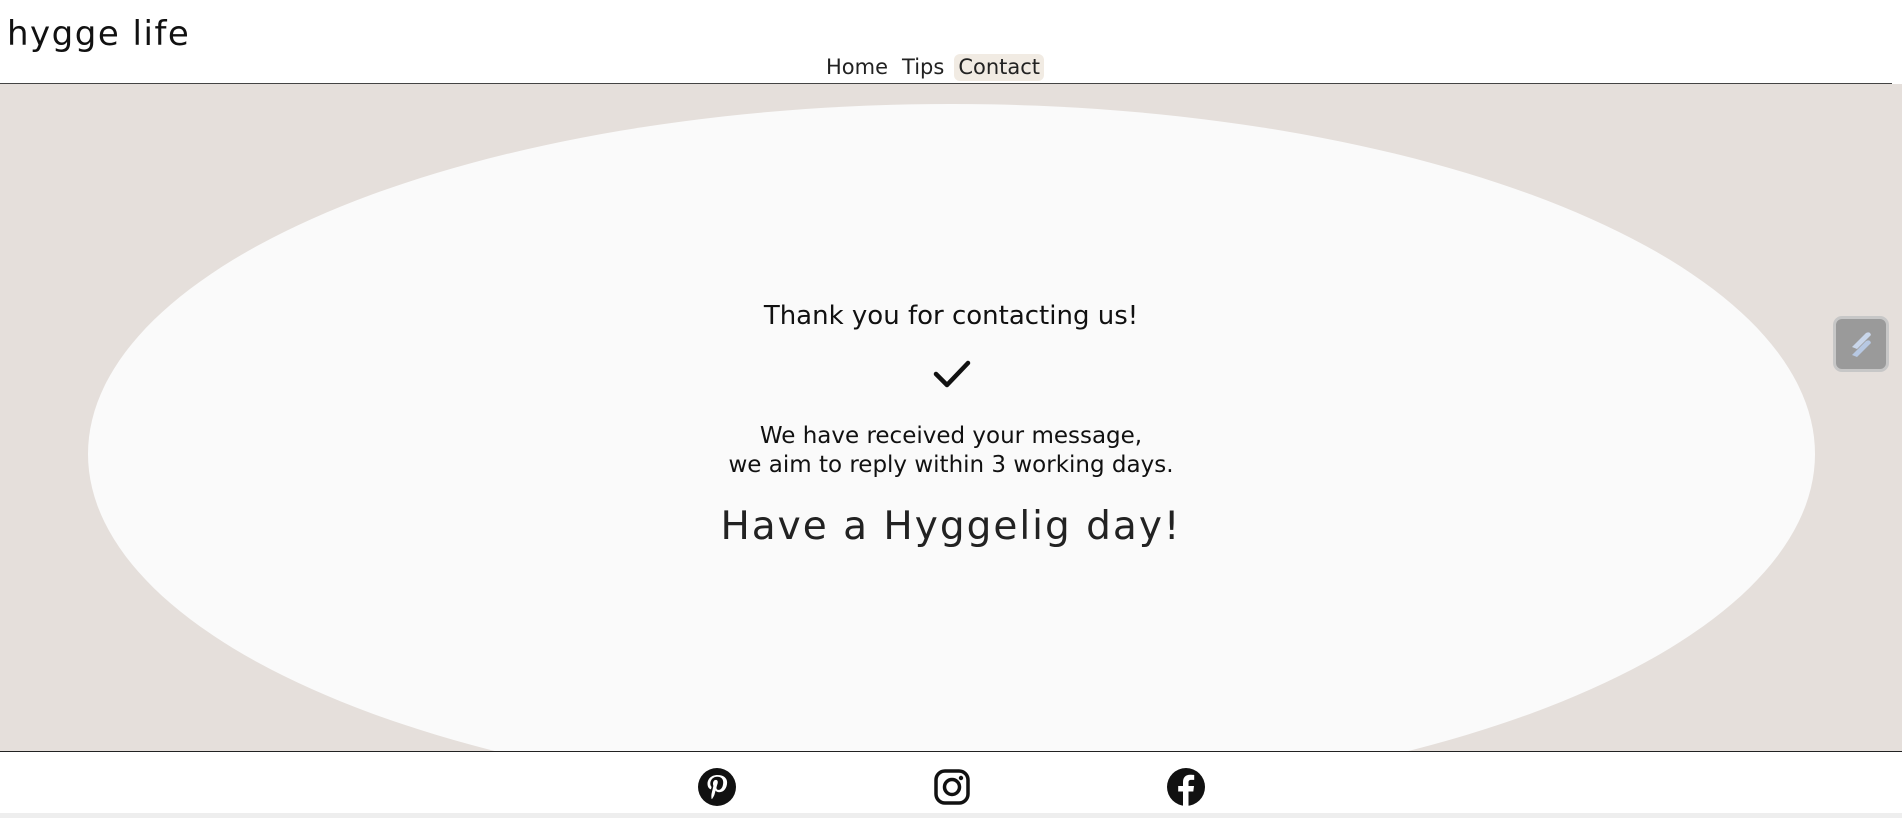 Image resolution: width=1902 pixels, height=818 pixels. Describe the element at coordinates (923, 67) in the screenshot. I see `nav-tips: Tips` at that location.